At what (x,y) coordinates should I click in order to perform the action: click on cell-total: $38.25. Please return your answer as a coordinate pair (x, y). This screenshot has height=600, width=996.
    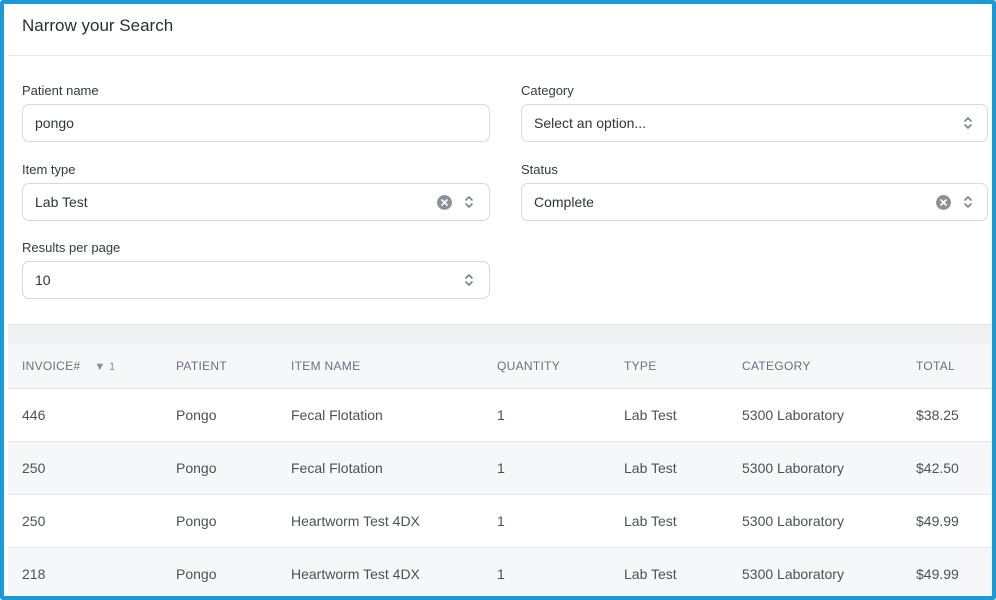
    Looking at the image, I should click on (954, 415).